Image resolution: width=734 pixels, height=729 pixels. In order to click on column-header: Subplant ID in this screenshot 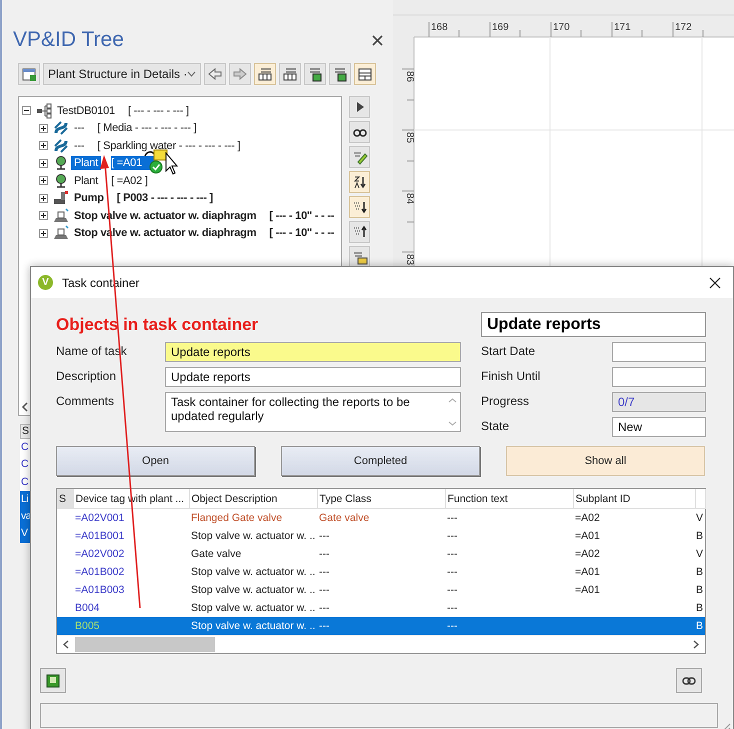, I will do `click(634, 498)`.